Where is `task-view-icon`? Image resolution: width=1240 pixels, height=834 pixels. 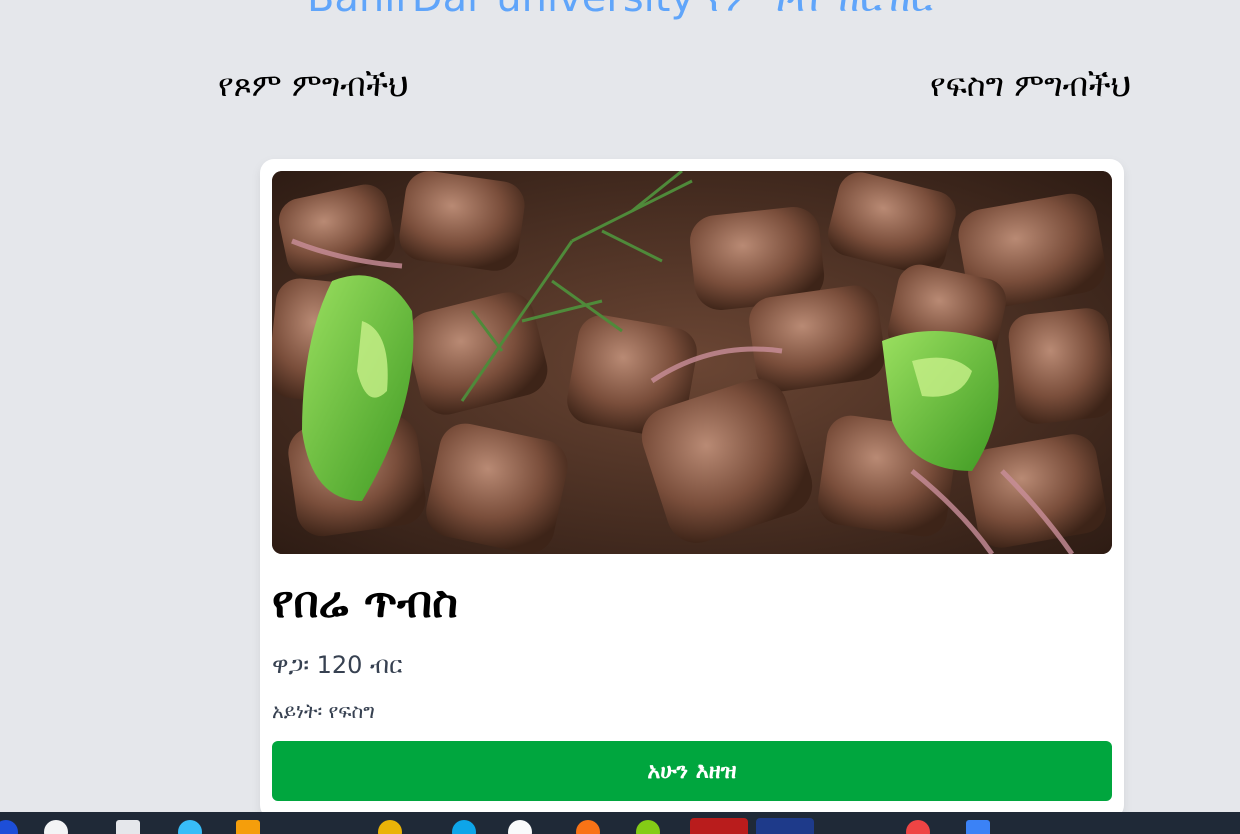 task-view-icon is located at coordinates (128, 827).